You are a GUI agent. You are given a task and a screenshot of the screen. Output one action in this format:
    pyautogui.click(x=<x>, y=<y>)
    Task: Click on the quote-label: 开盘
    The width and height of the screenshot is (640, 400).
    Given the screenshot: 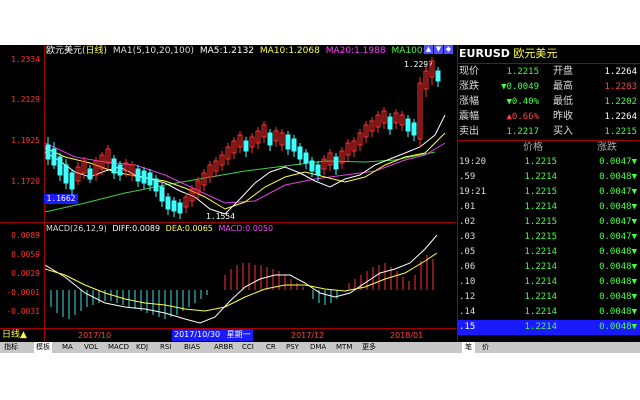 What is the action you would take?
    pyautogui.click(x=563, y=71)
    